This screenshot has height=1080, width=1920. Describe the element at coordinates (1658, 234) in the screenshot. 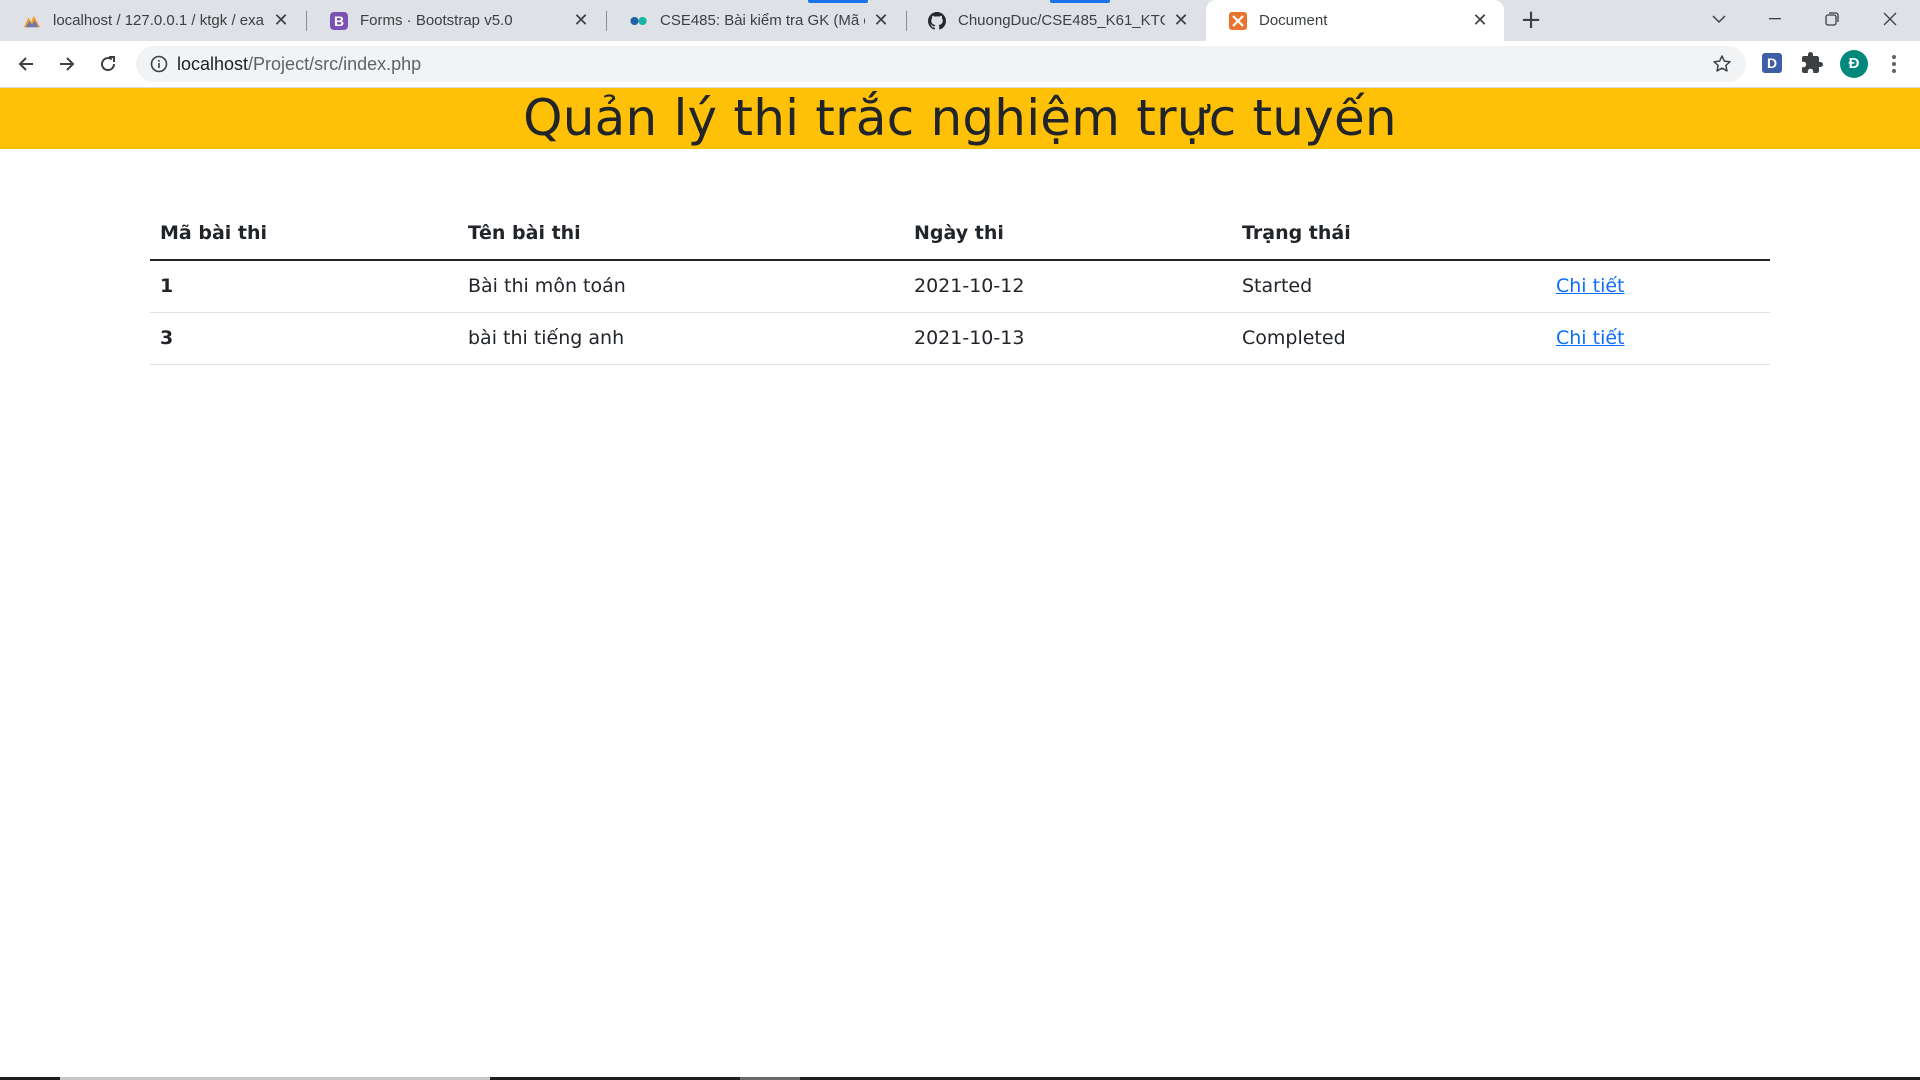

I see `column-header-action` at that location.